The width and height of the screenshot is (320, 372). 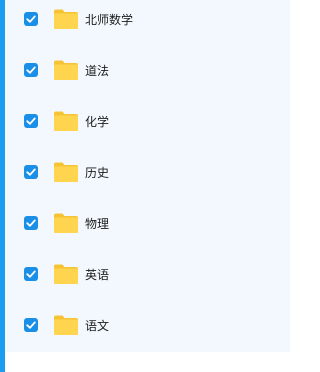 What do you see at coordinates (97, 275) in the screenshot?
I see `folder-name: 英语` at bounding box center [97, 275].